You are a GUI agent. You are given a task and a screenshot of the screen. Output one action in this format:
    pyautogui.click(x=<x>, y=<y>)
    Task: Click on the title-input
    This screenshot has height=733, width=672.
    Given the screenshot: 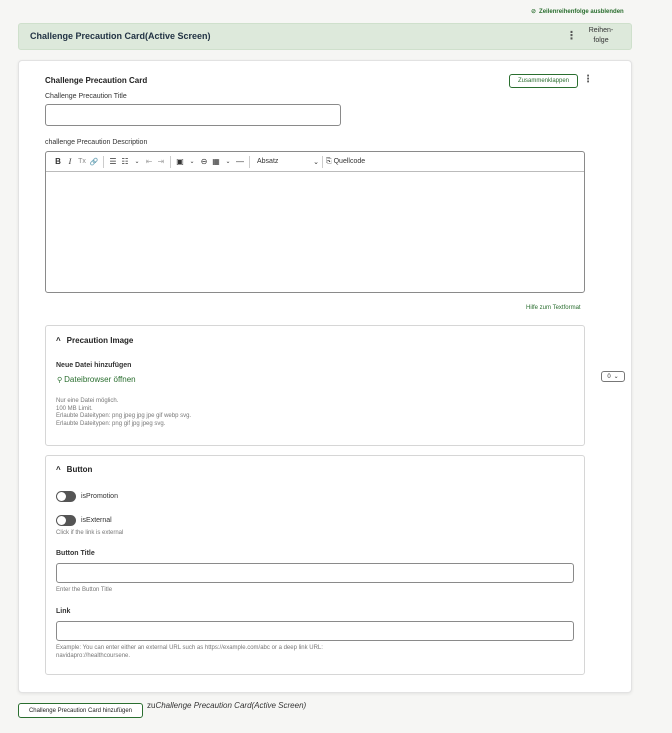 What is the action you would take?
    pyautogui.click(x=193, y=115)
    